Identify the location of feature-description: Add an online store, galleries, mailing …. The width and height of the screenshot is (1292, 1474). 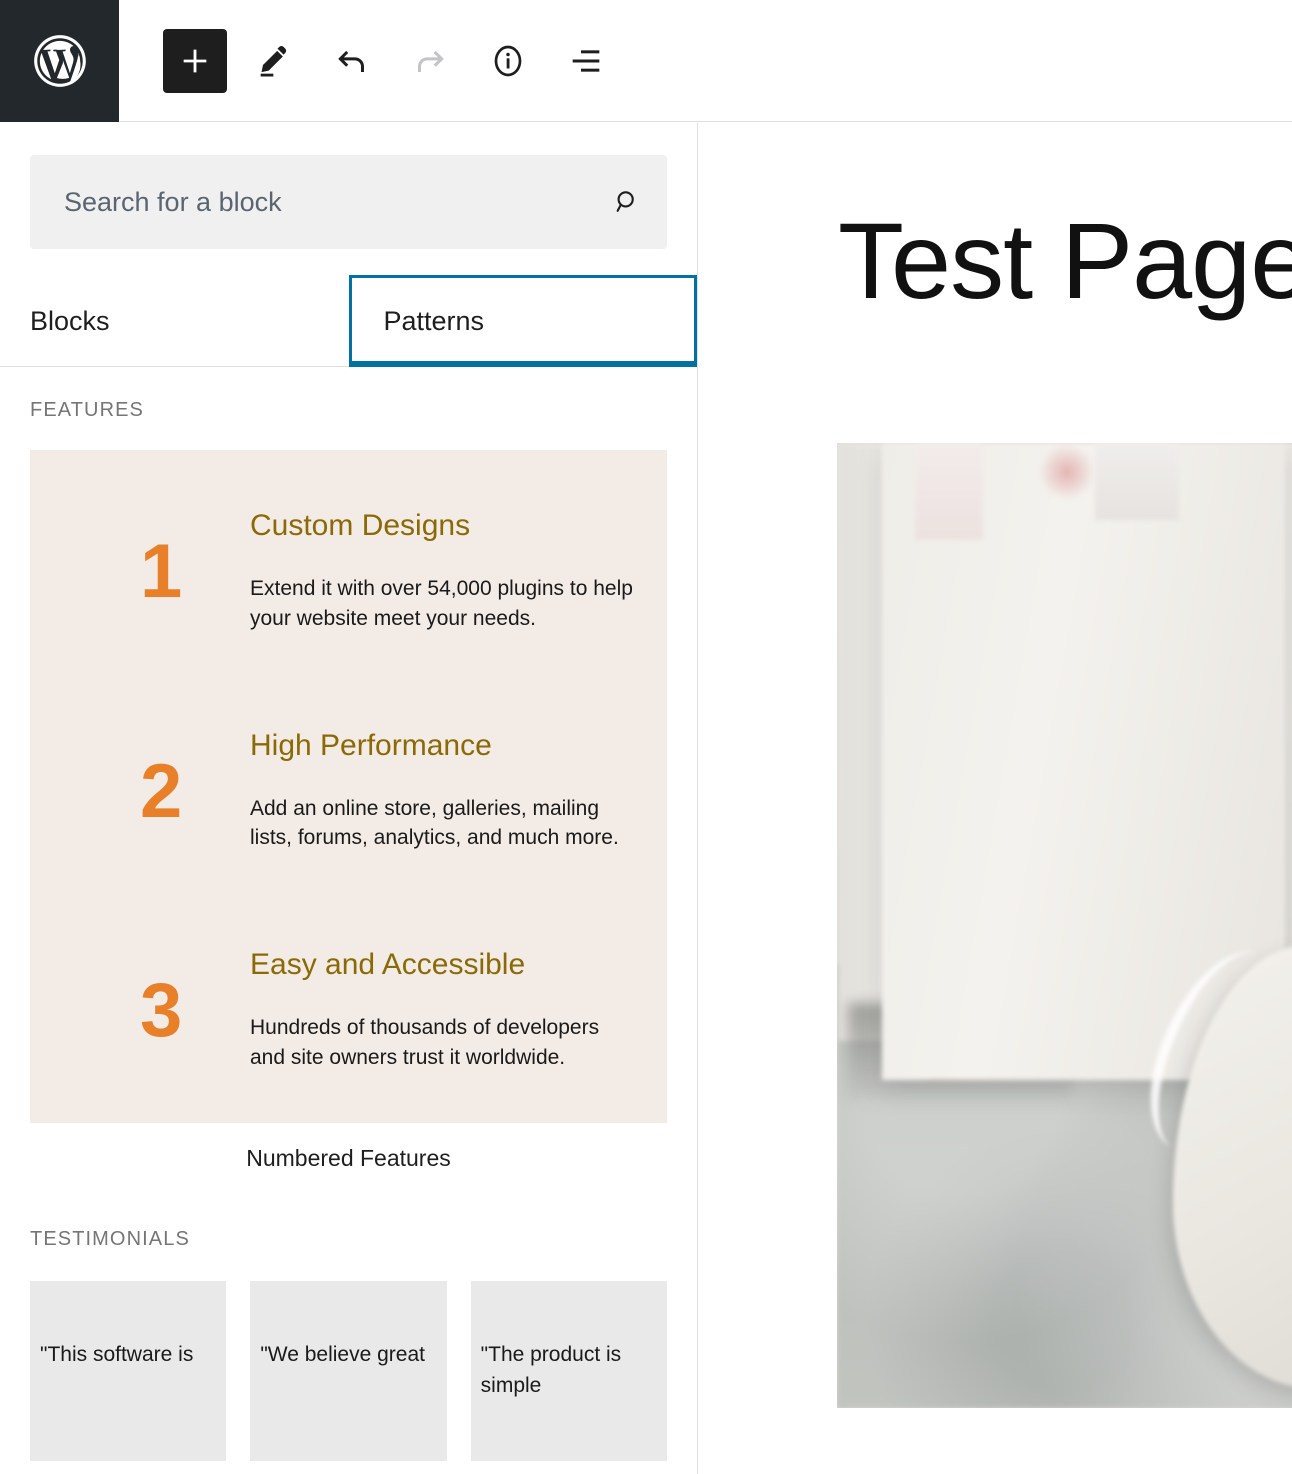
(434, 823).